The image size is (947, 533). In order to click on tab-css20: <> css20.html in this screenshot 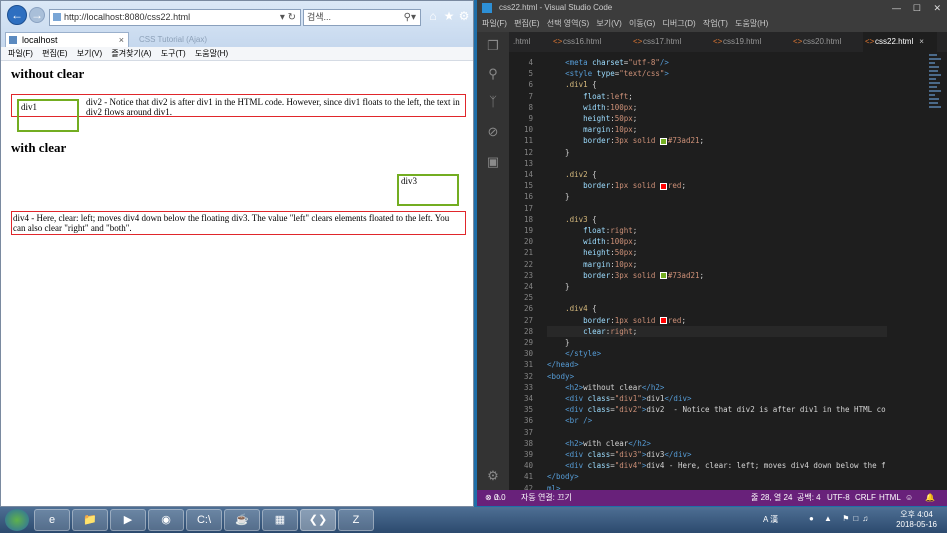, I will do `click(827, 42)`.